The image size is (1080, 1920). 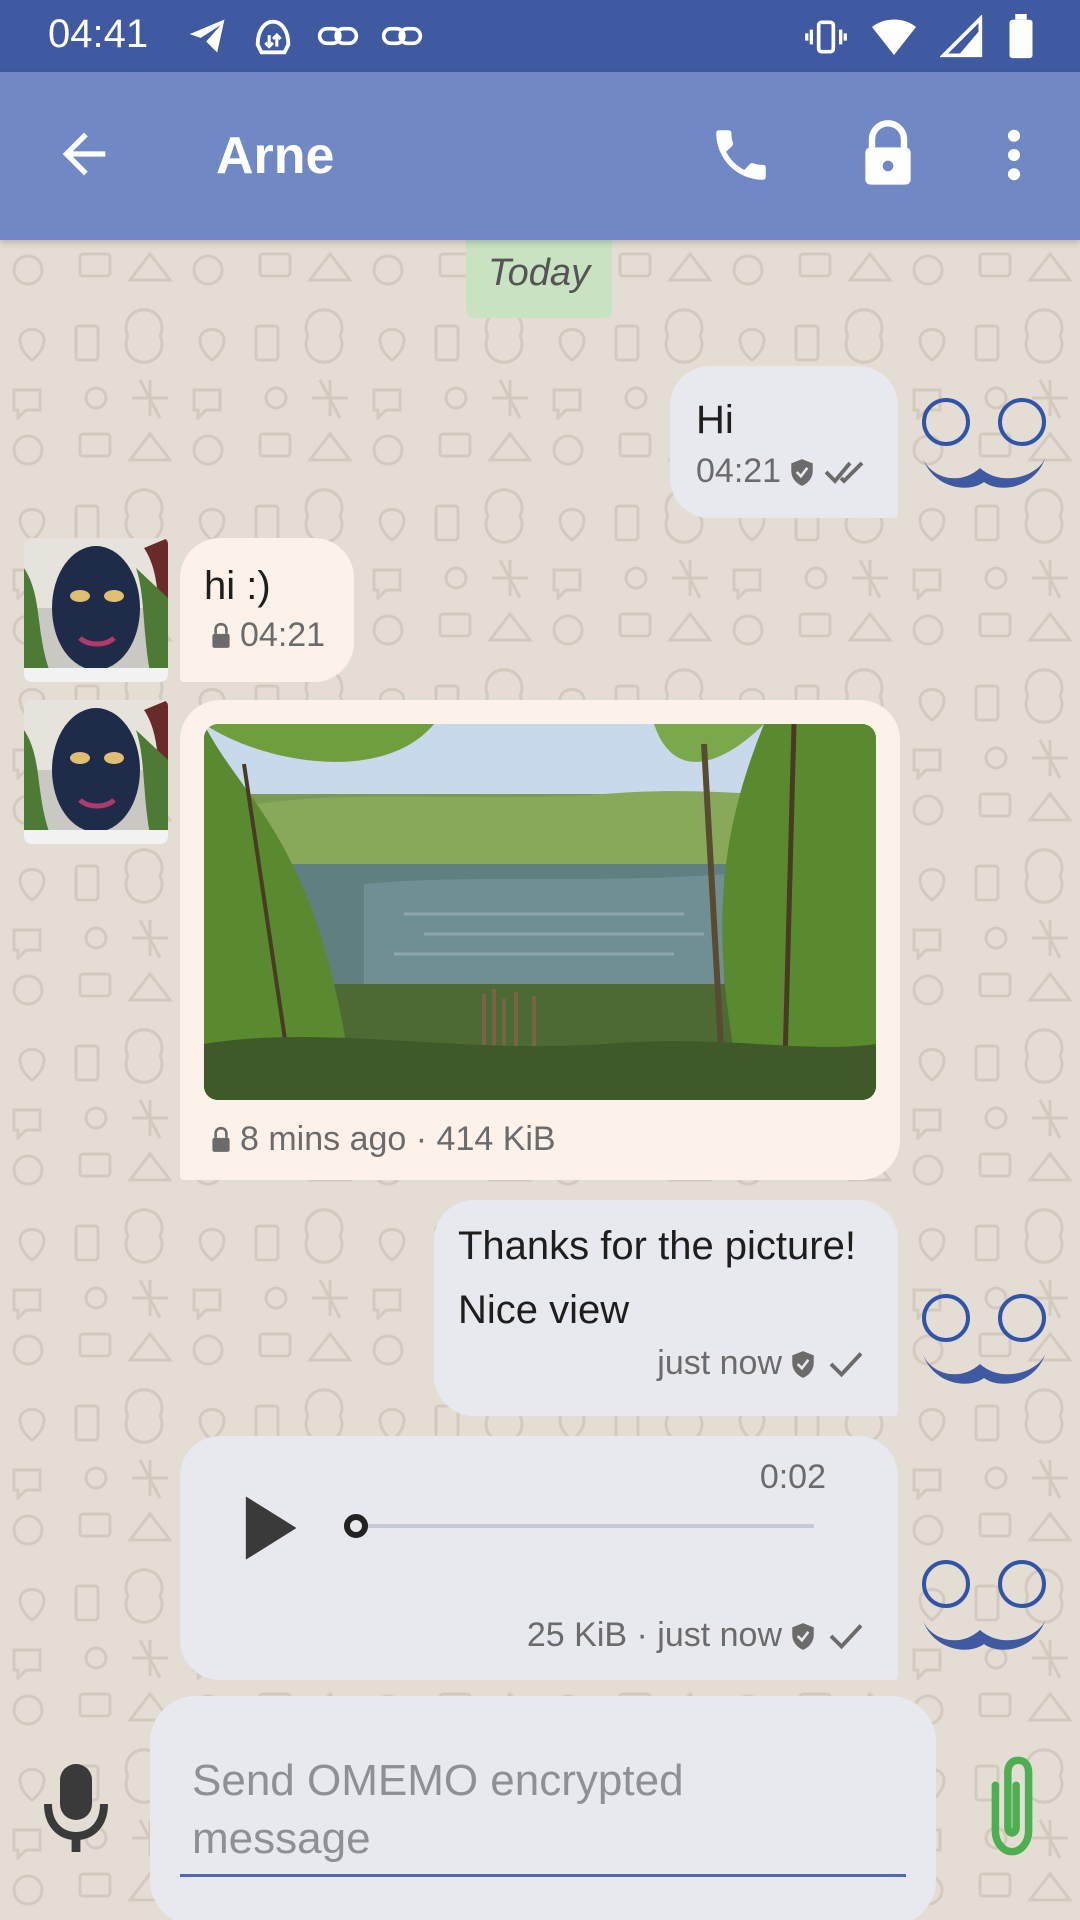 I want to click on audio-duration: 0:02, so click(x=792, y=1477).